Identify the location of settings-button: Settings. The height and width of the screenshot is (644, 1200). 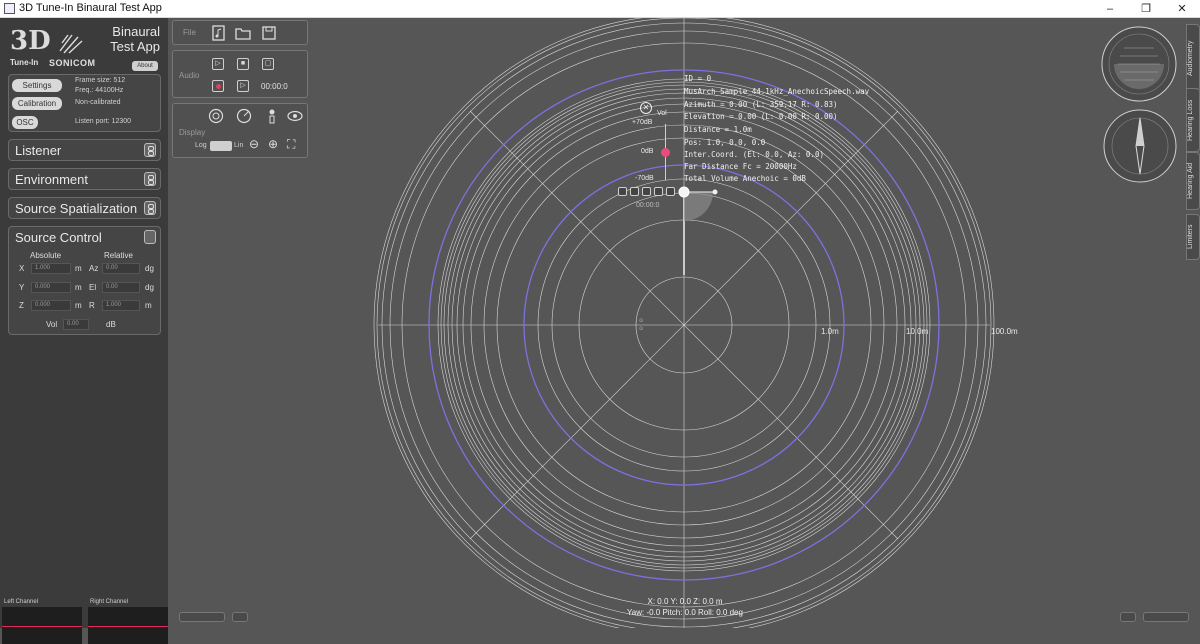
(37, 85).